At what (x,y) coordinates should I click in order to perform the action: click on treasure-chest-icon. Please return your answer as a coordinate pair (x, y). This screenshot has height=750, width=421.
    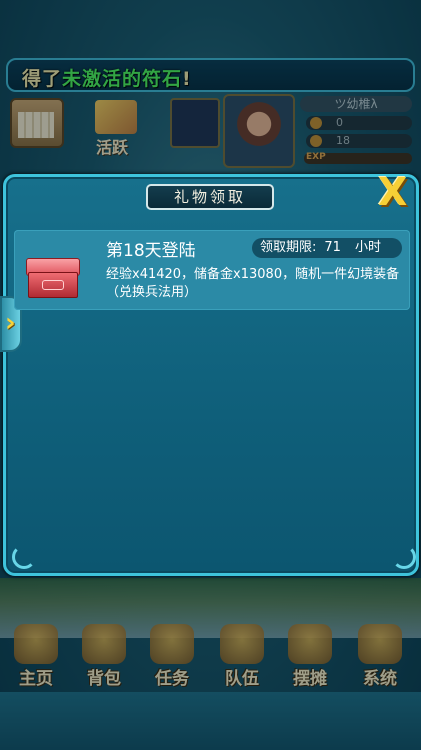
    Looking at the image, I should click on (53, 278).